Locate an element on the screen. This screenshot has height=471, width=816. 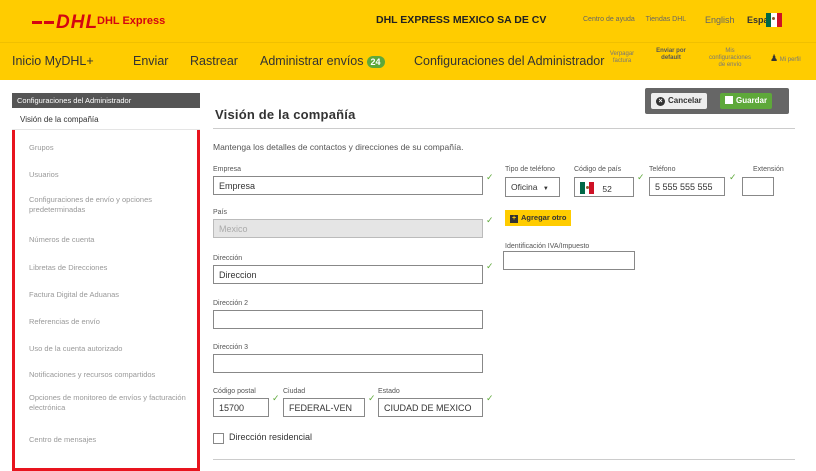
cancel-icon: × is located at coordinates (660, 101).